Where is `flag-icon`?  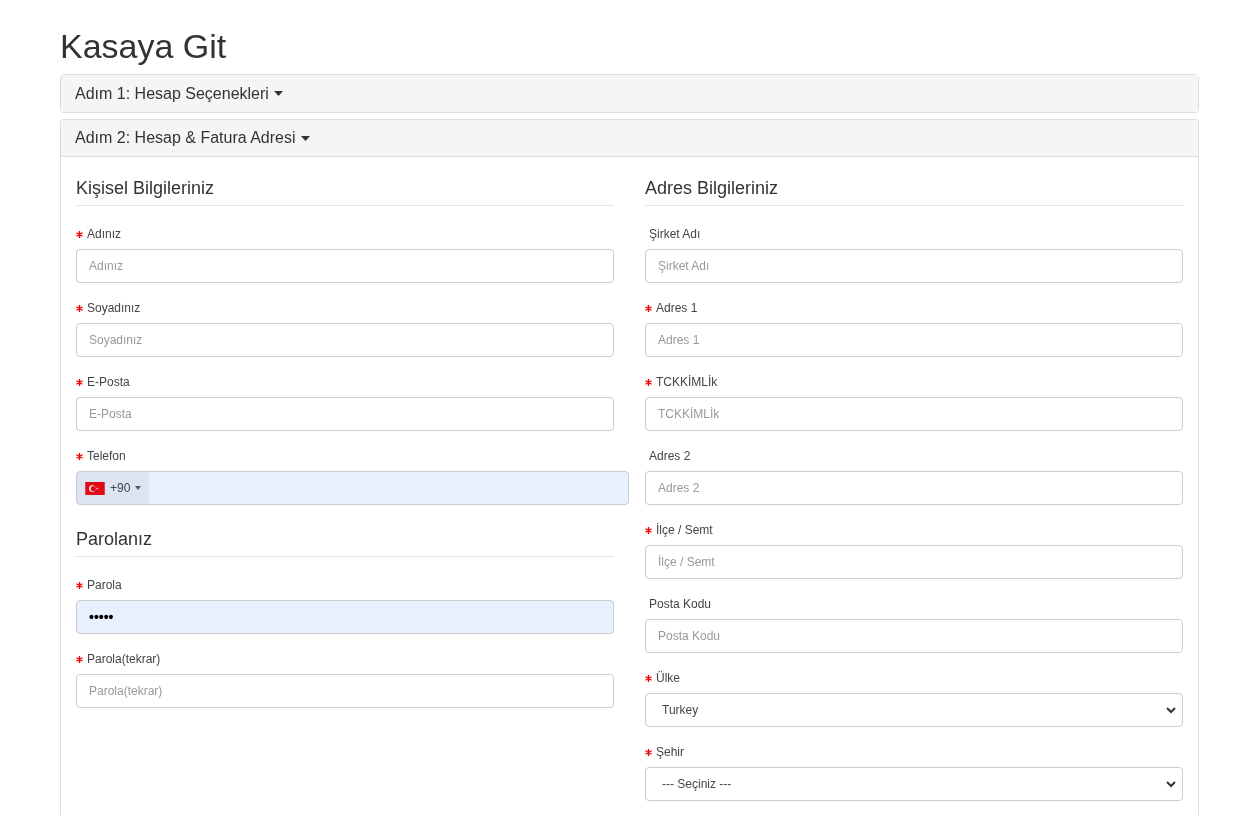 flag-icon is located at coordinates (95, 488).